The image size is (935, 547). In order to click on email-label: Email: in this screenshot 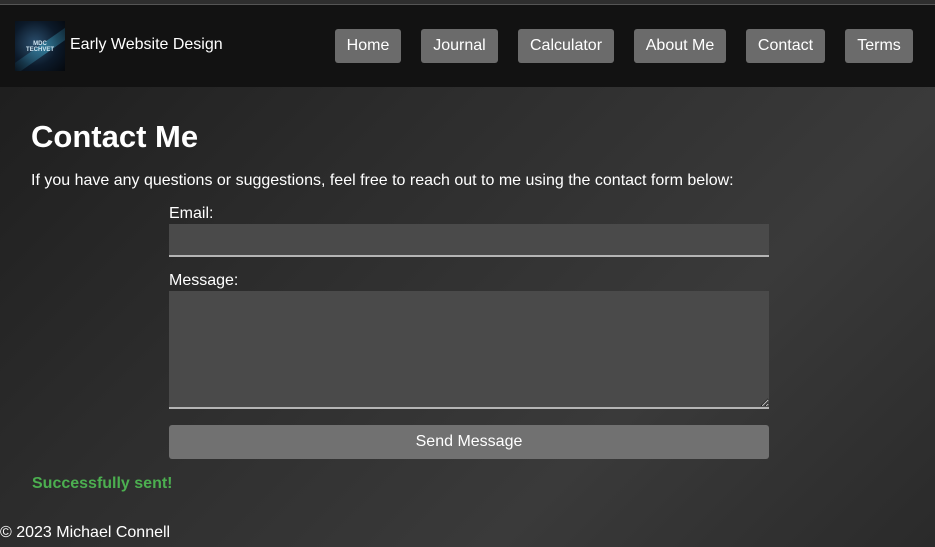, I will do `click(191, 213)`.